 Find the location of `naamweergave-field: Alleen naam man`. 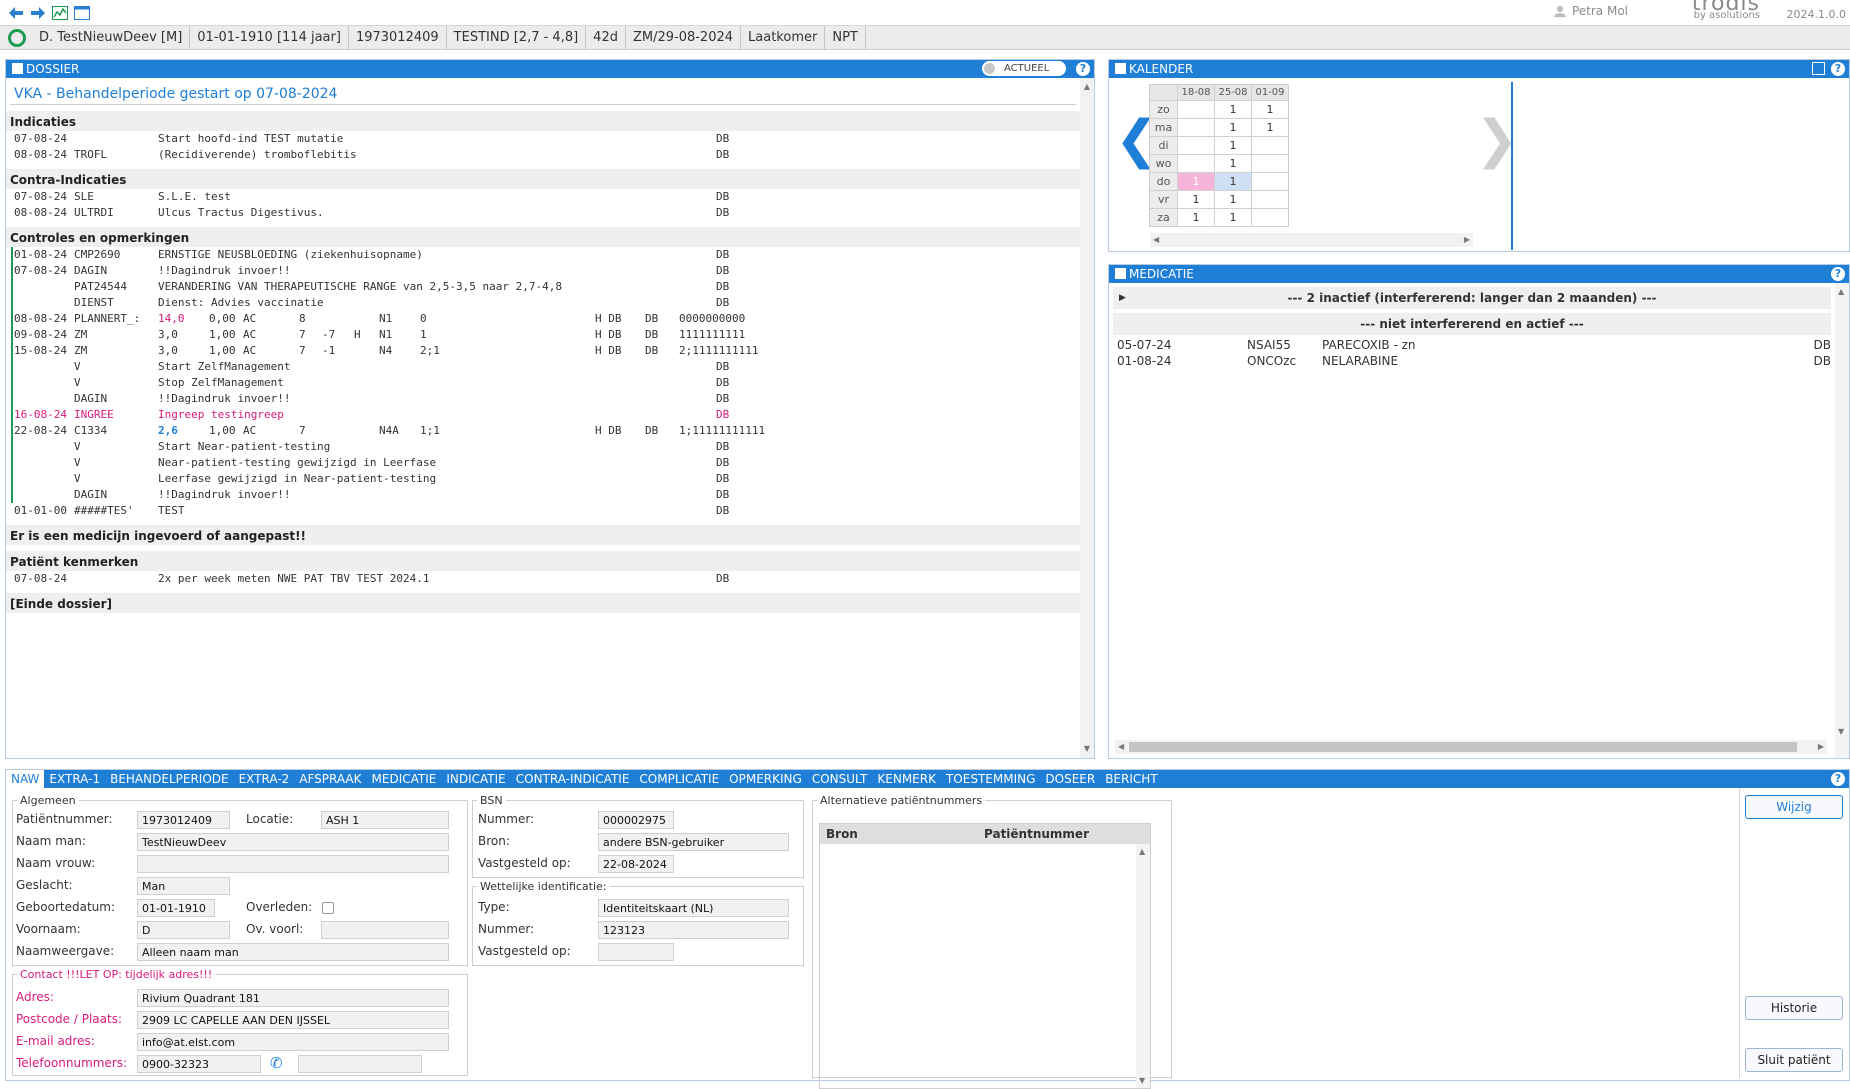

naamweergave-field: Alleen naam man is located at coordinates (293, 952).